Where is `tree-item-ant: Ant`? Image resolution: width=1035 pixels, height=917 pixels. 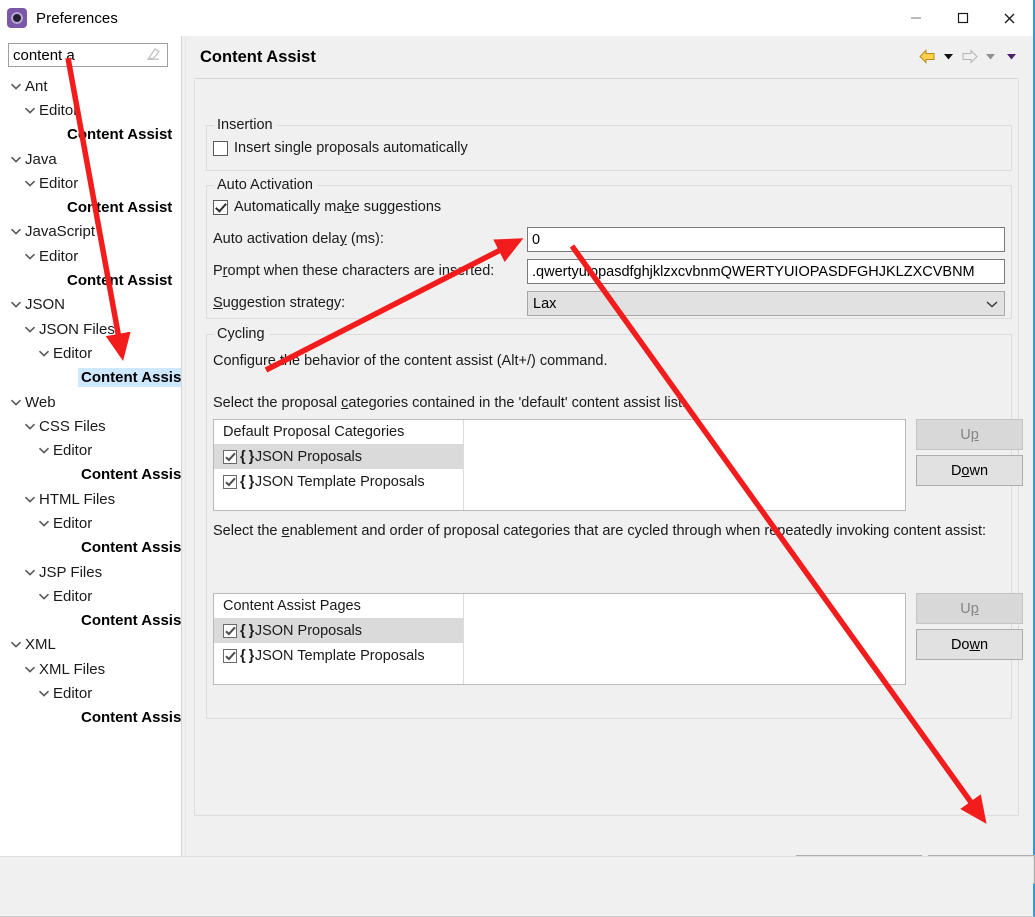
tree-item-ant: Ant is located at coordinates (90, 86).